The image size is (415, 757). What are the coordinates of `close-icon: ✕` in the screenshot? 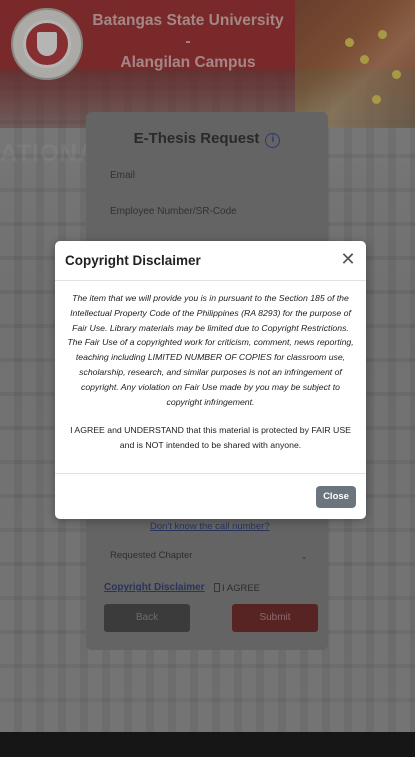 It's located at (348, 259).